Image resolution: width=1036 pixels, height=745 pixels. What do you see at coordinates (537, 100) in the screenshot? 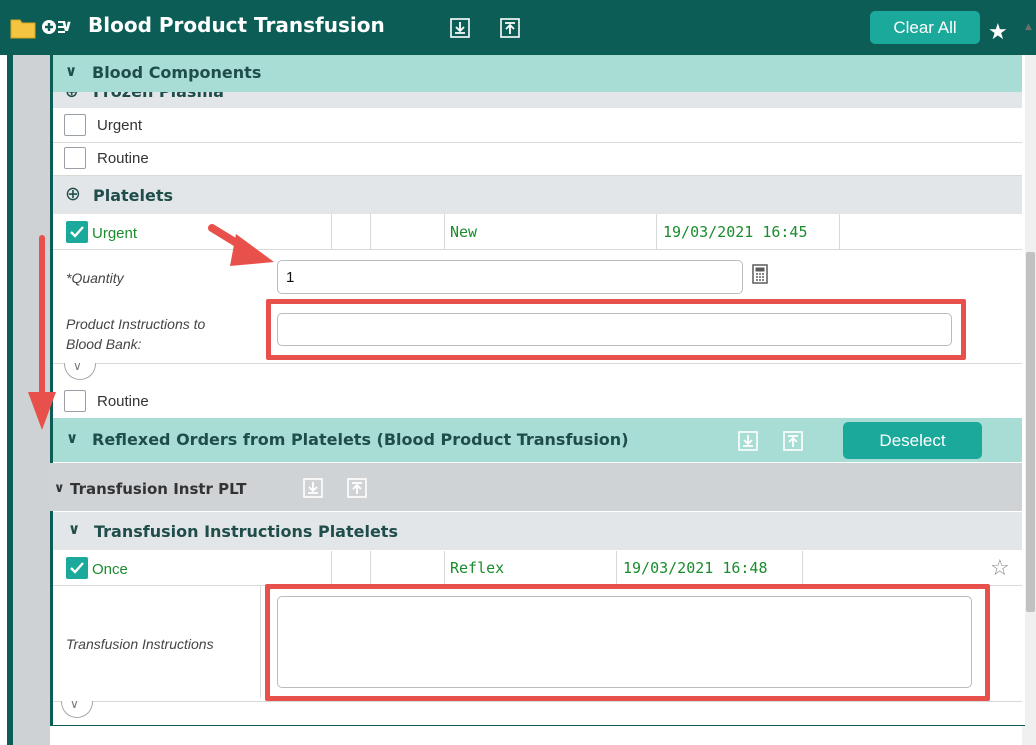
I see `frozen-plasma-header: ⊕ Frozen Plasma` at bounding box center [537, 100].